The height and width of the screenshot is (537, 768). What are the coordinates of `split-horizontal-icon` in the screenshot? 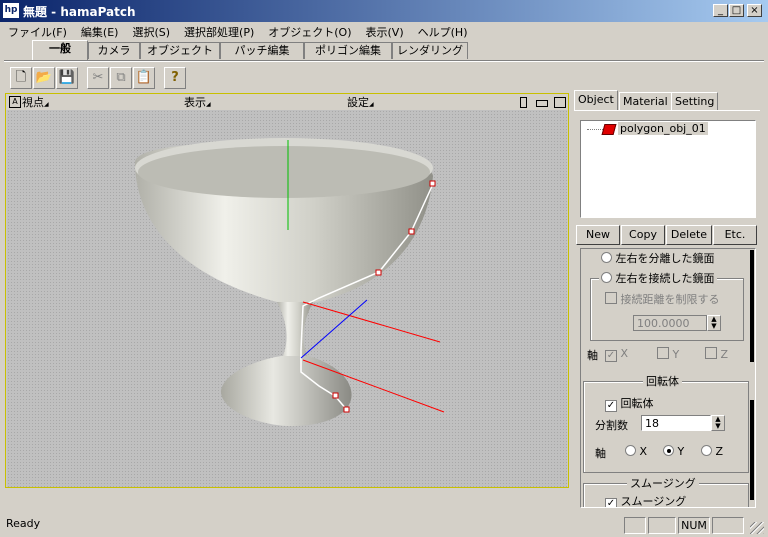 It's located at (542, 103).